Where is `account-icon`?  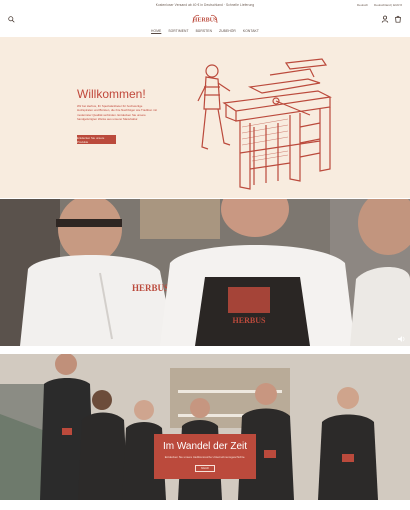 account-icon is located at coordinates (385, 19).